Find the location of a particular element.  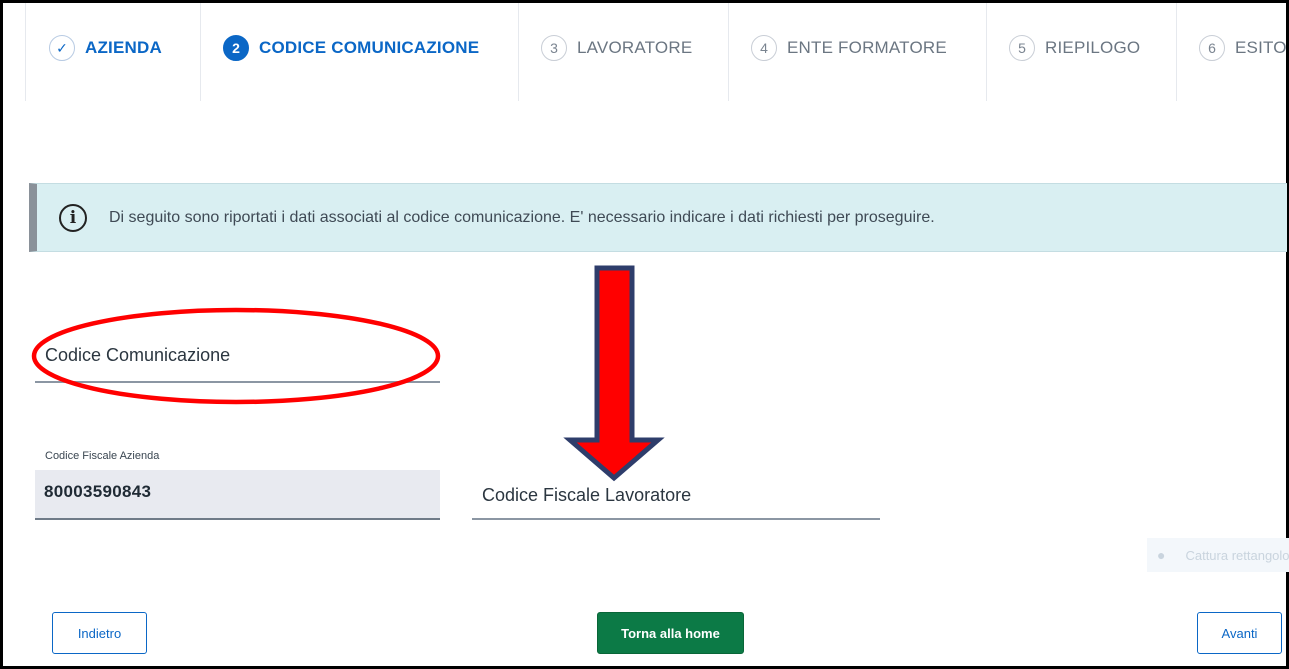

codice-fiscale-azienda-field: 80003590843 is located at coordinates (237, 495).